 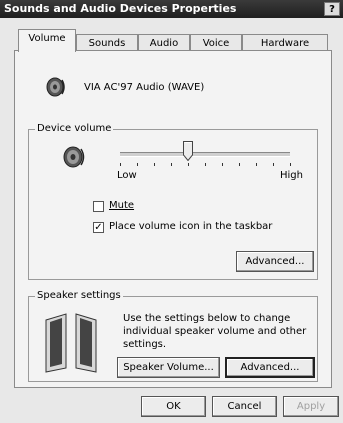 I want to click on mute-label: Mute, so click(x=121, y=206).